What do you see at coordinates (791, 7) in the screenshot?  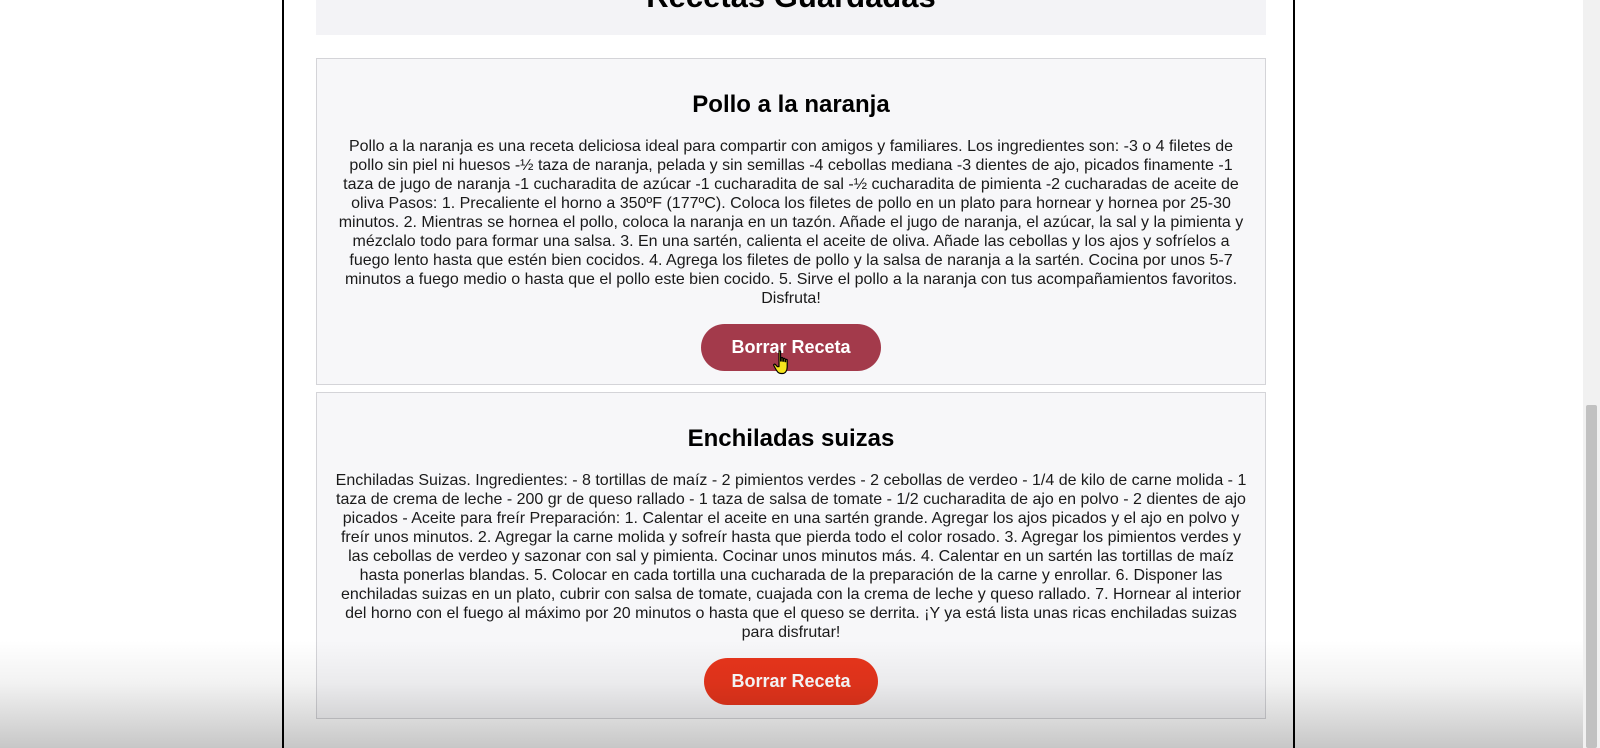 I see `page-title: Recetas Guardadas` at bounding box center [791, 7].